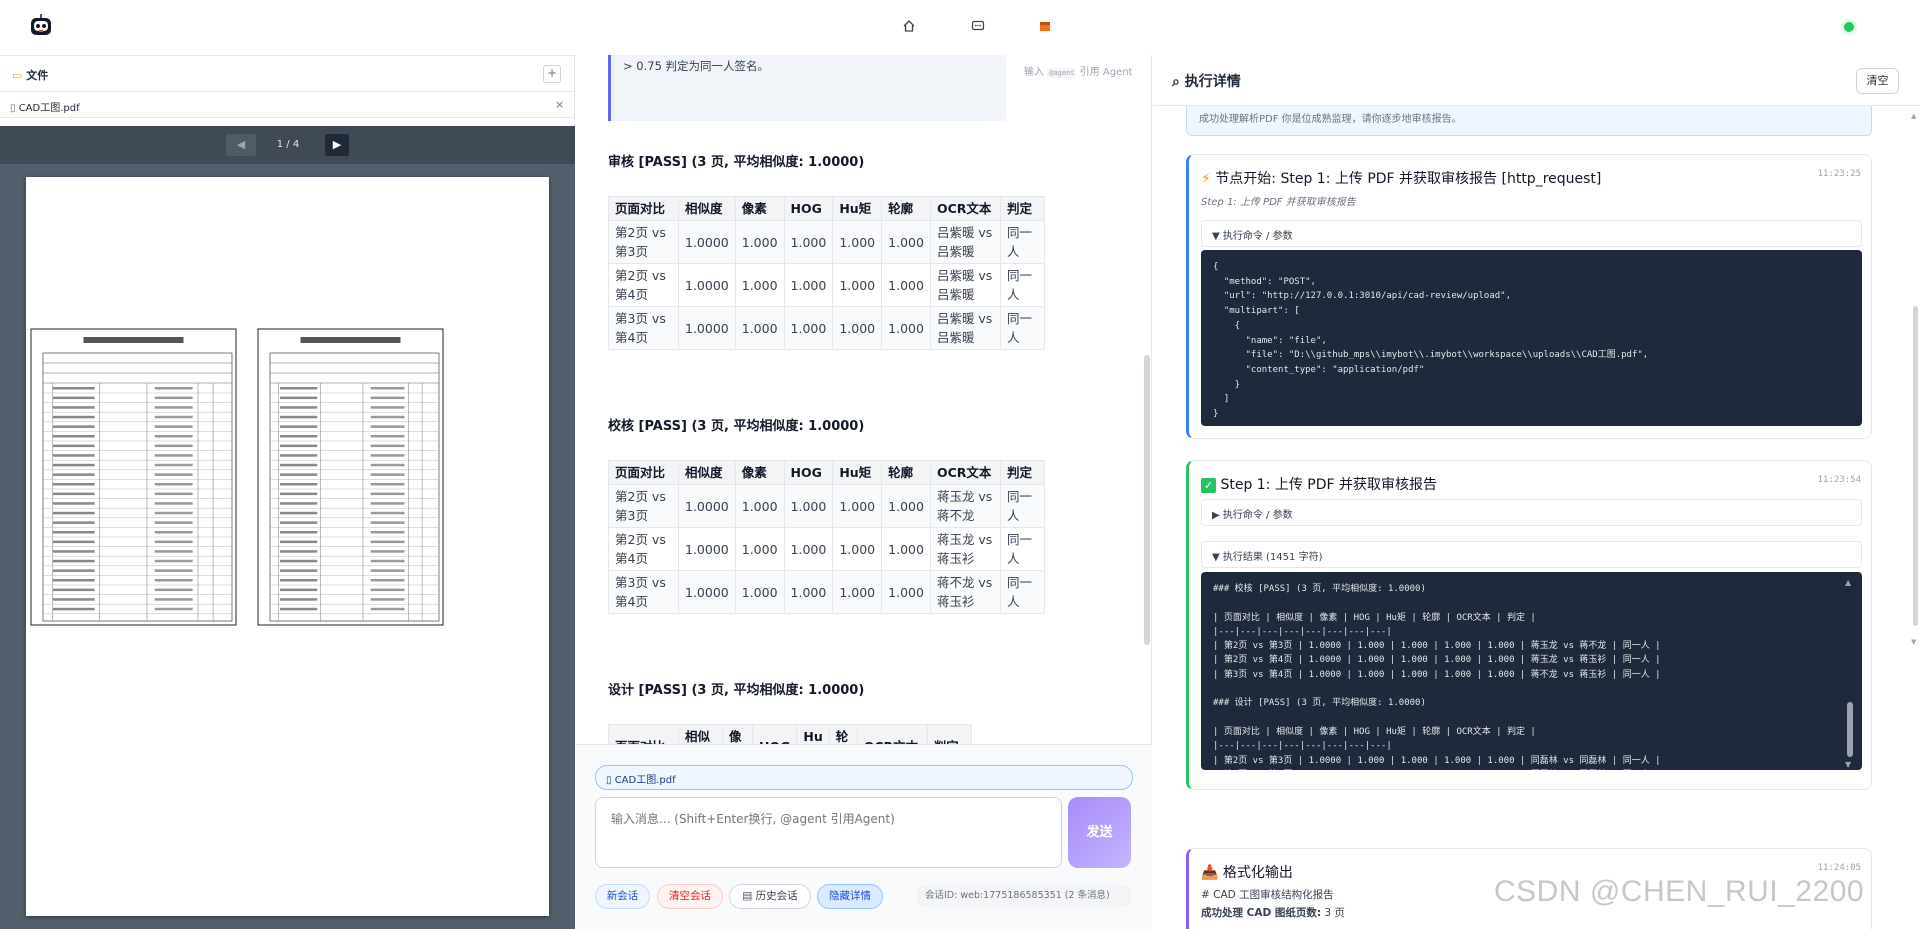  I want to click on file-icon: ▯, so click(13, 108).